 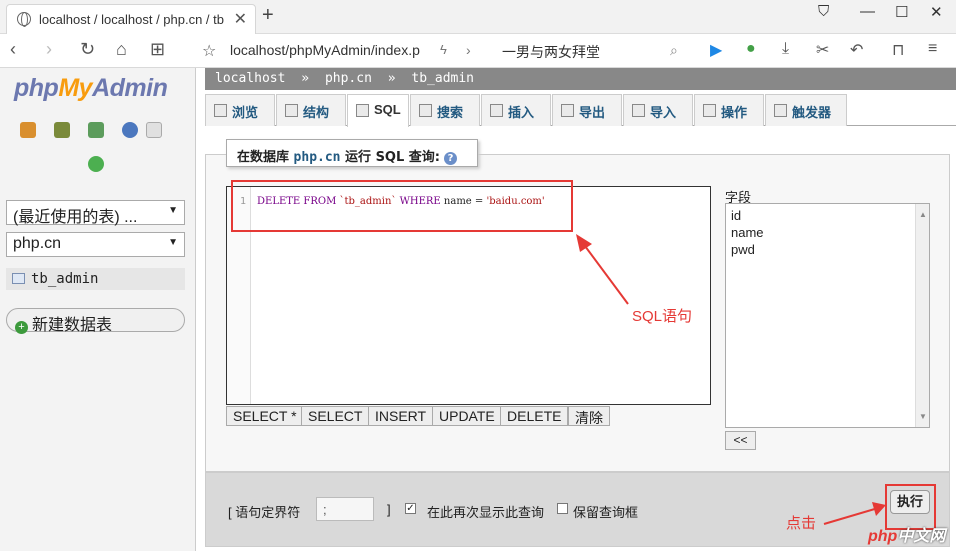 I want to click on tab-triggers: 触发器, so click(x=806, y=110).